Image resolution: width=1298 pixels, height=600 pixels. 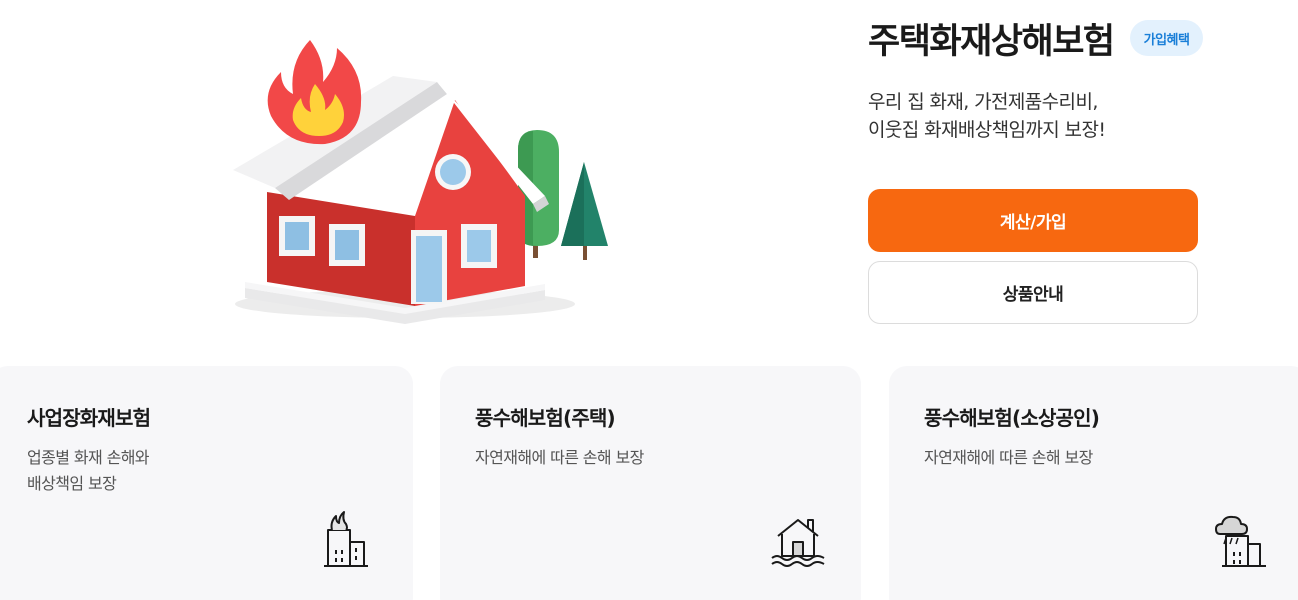 What do you see at coordinates (1033, 292) in the screenshot?
I see `product-guide-button: 상품안내` at bounding box center [1033, 292].